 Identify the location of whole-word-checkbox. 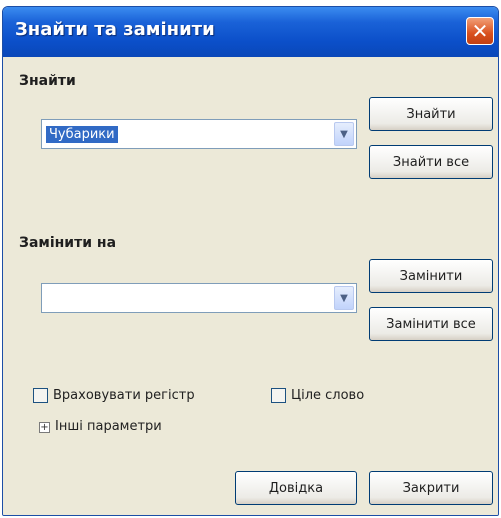
(278, 395).